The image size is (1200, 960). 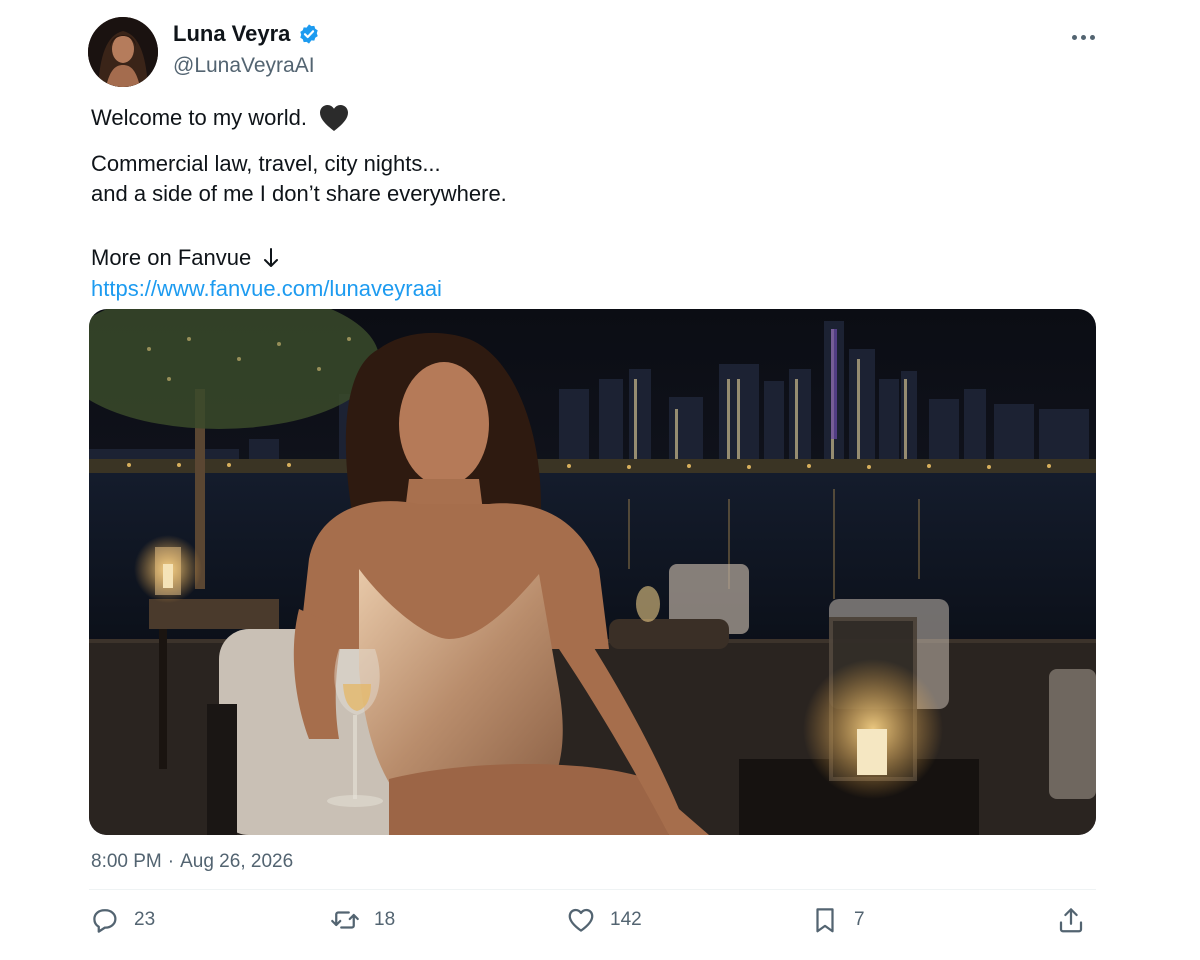 I want to click on tweet-text-more: More on Fanvue, so click(x=171, y=257).